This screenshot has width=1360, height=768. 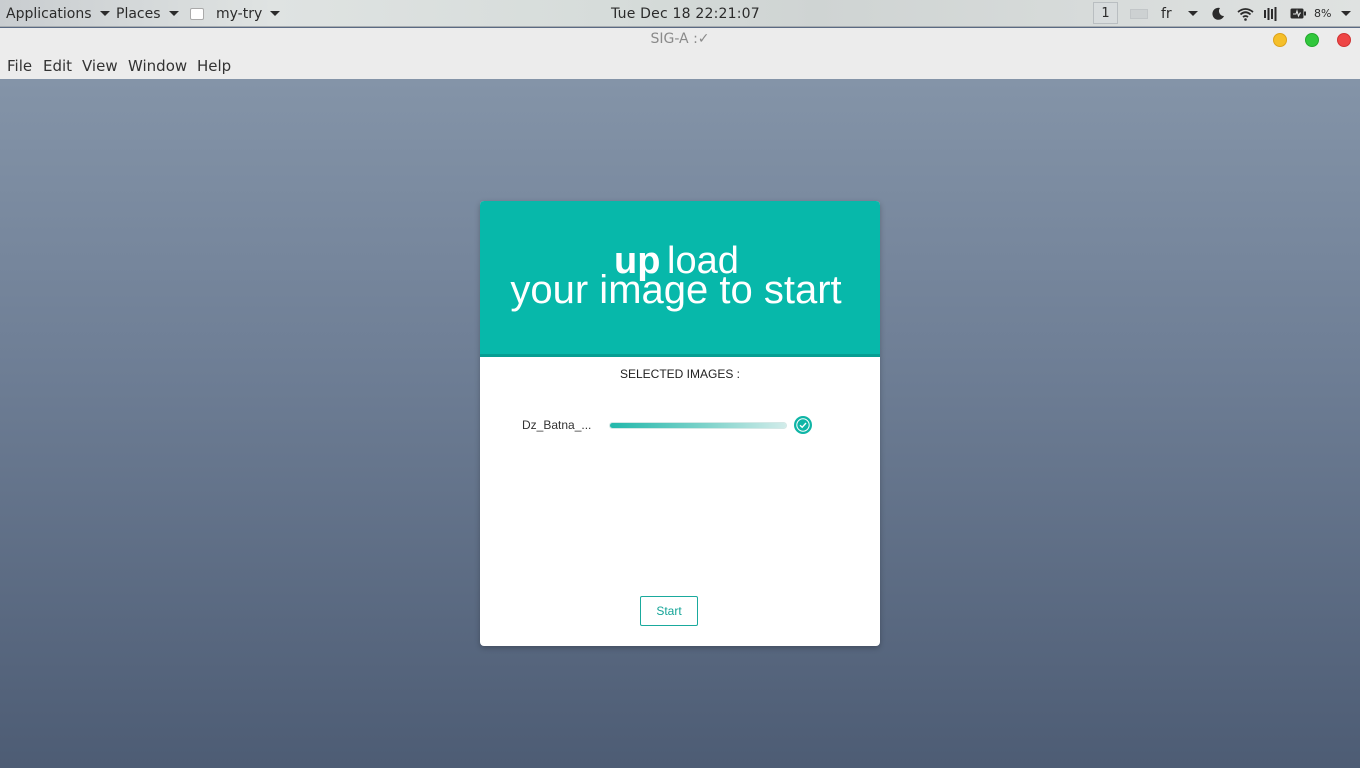 I want to click on menu-edit: Edit, so click(x=57, y=66).